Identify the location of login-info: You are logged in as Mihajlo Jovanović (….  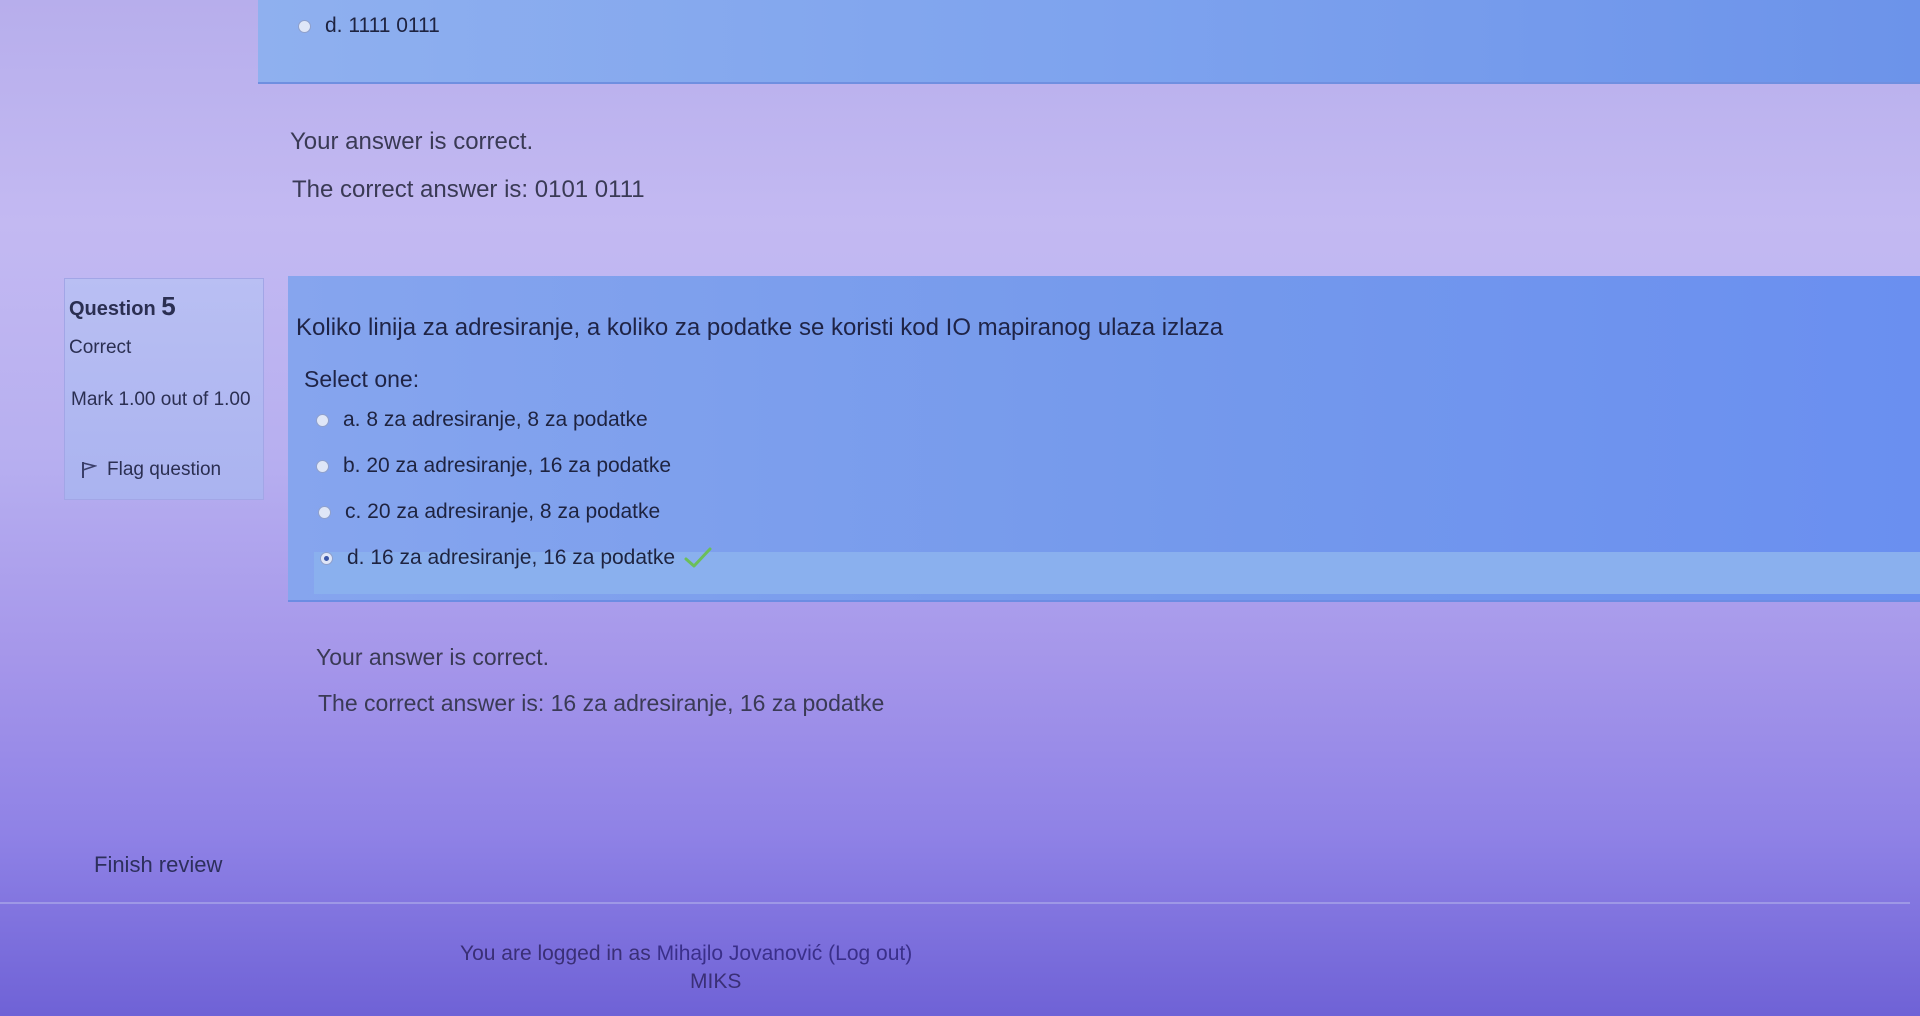
(686, 954).